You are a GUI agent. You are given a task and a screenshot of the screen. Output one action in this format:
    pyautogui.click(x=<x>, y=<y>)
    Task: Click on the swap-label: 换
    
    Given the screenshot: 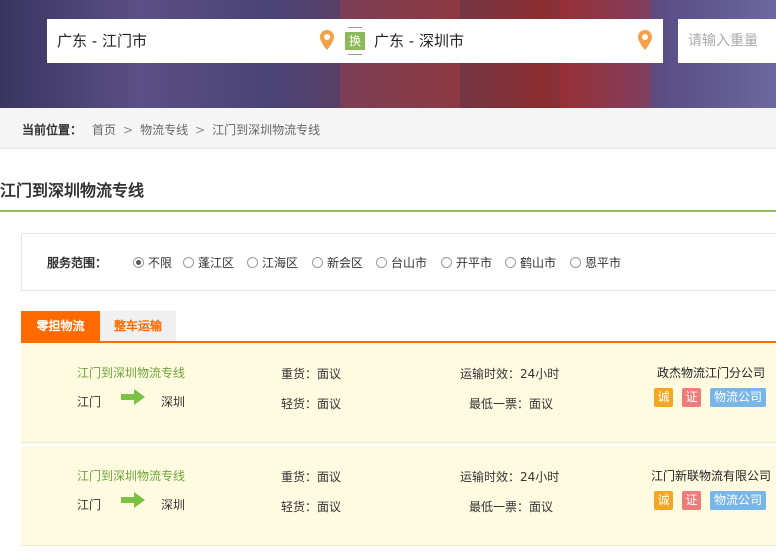 What is the action you would take?
    pyautogui.click(x=355, y=41)
    